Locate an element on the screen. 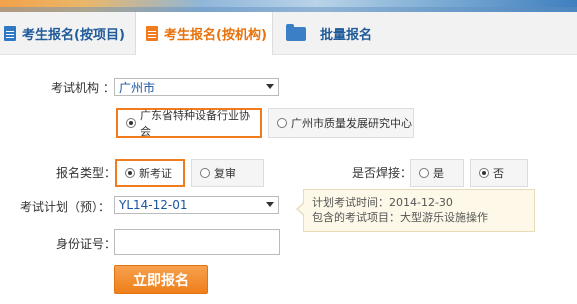 The image size is (577, 304). reg-type-text: 复审 is located at coordinates (225, 173).